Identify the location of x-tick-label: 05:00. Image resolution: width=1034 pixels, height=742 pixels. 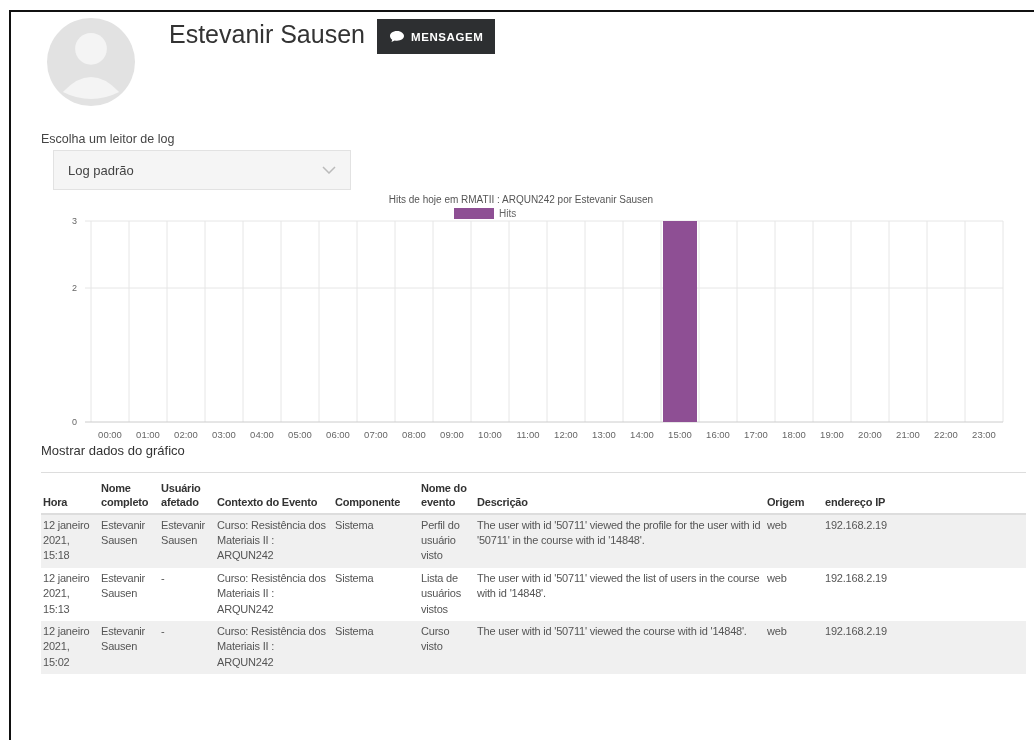
(300, 434).